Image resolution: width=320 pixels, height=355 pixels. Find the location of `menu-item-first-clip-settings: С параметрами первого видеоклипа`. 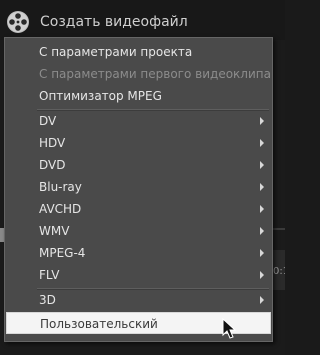

menu-item-first-clip-settings: С параметрами первого видеоклипа is located at coordinates (138, 74).